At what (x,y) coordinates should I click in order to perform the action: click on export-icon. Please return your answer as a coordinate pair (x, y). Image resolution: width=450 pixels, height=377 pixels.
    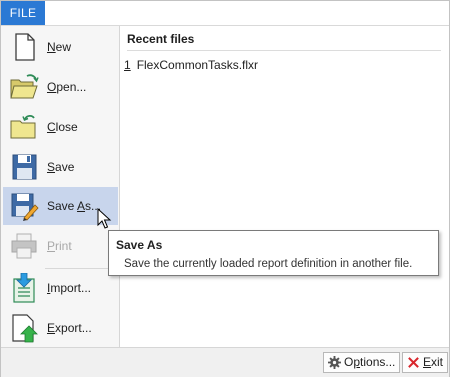
    Looking at the image, I should click on (25, 328).